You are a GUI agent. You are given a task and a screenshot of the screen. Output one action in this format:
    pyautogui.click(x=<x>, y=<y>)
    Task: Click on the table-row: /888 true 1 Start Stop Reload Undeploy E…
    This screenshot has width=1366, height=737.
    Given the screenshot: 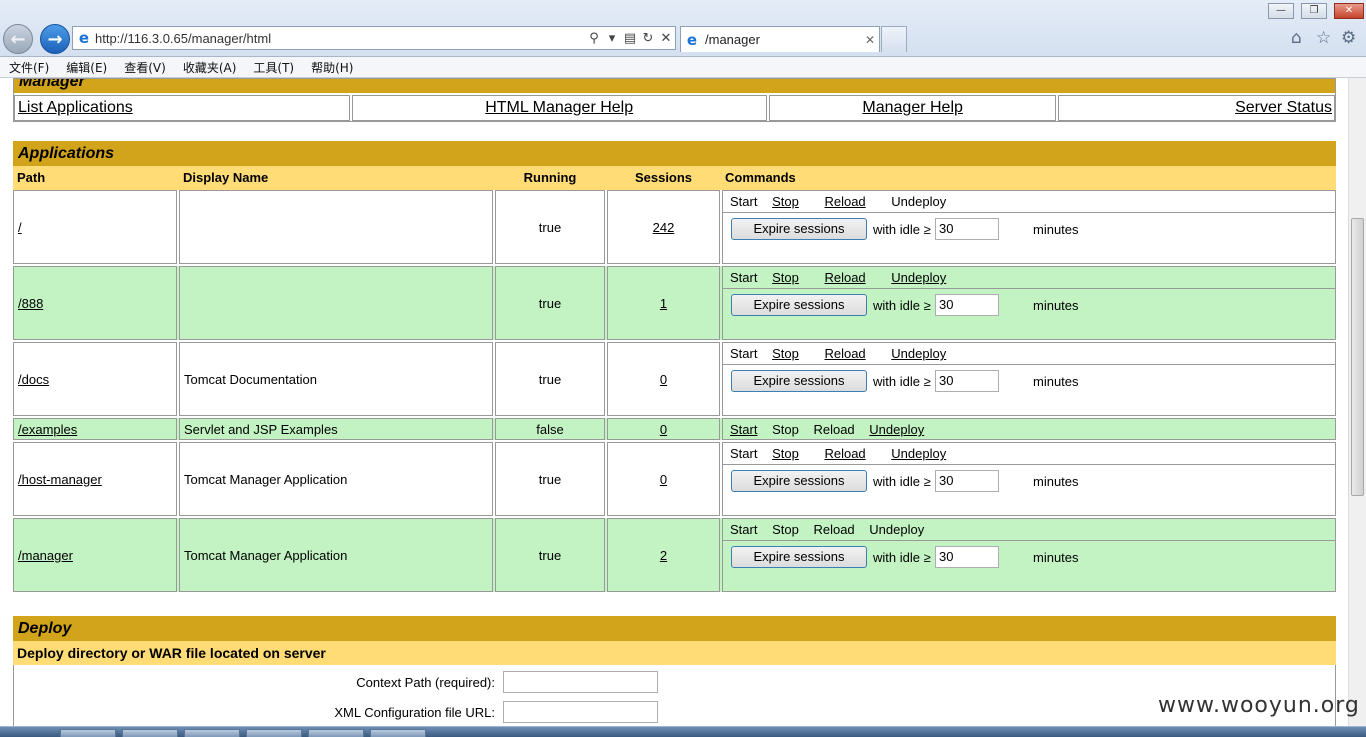 What is the action you would take?
    pyautogui.click(x=674, y=304)
    